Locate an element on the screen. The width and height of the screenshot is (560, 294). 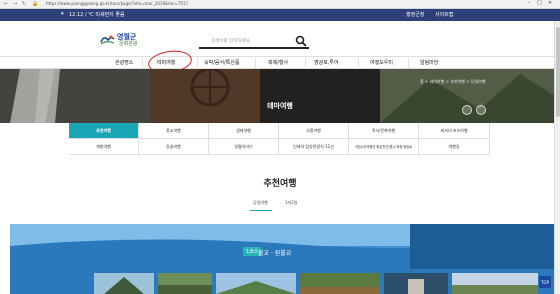
category-recommended: 추천여행 is located at coordinates (104, 131).